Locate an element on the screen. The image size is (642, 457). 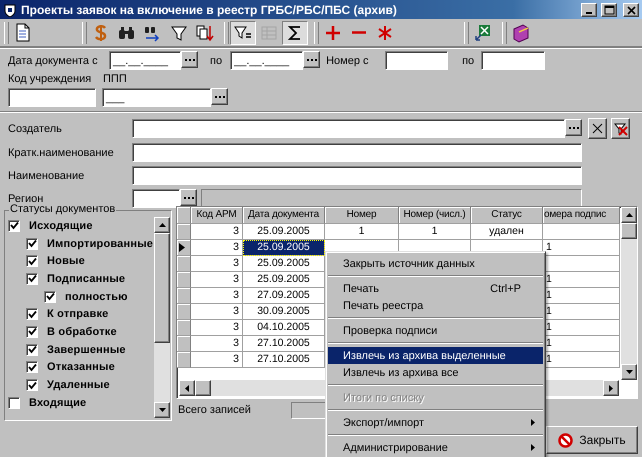
field-label: Создатель is located at coordinates (35, 128).